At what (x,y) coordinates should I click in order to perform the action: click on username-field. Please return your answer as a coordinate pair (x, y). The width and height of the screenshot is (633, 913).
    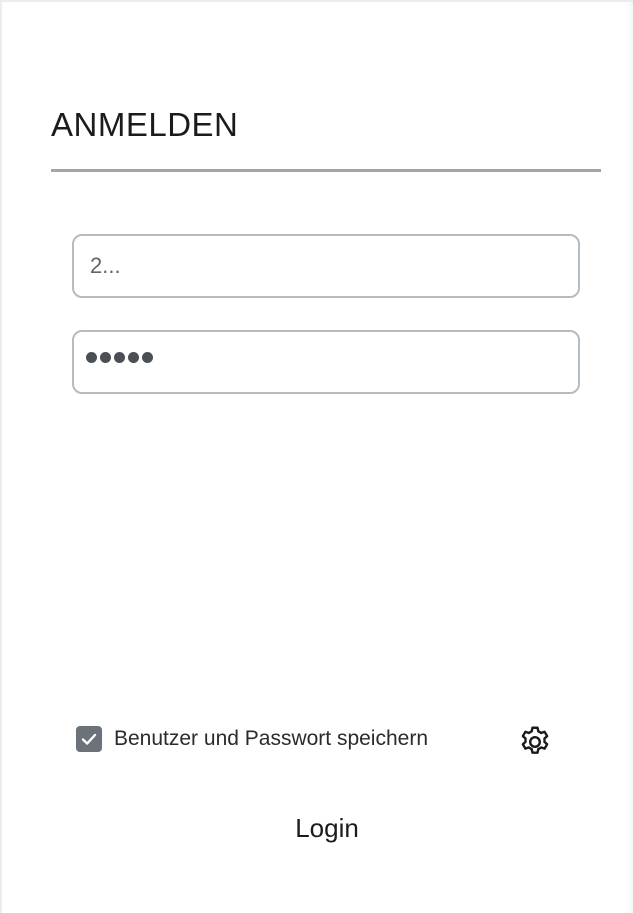
    Looking at the image, I should click on (326, 266).